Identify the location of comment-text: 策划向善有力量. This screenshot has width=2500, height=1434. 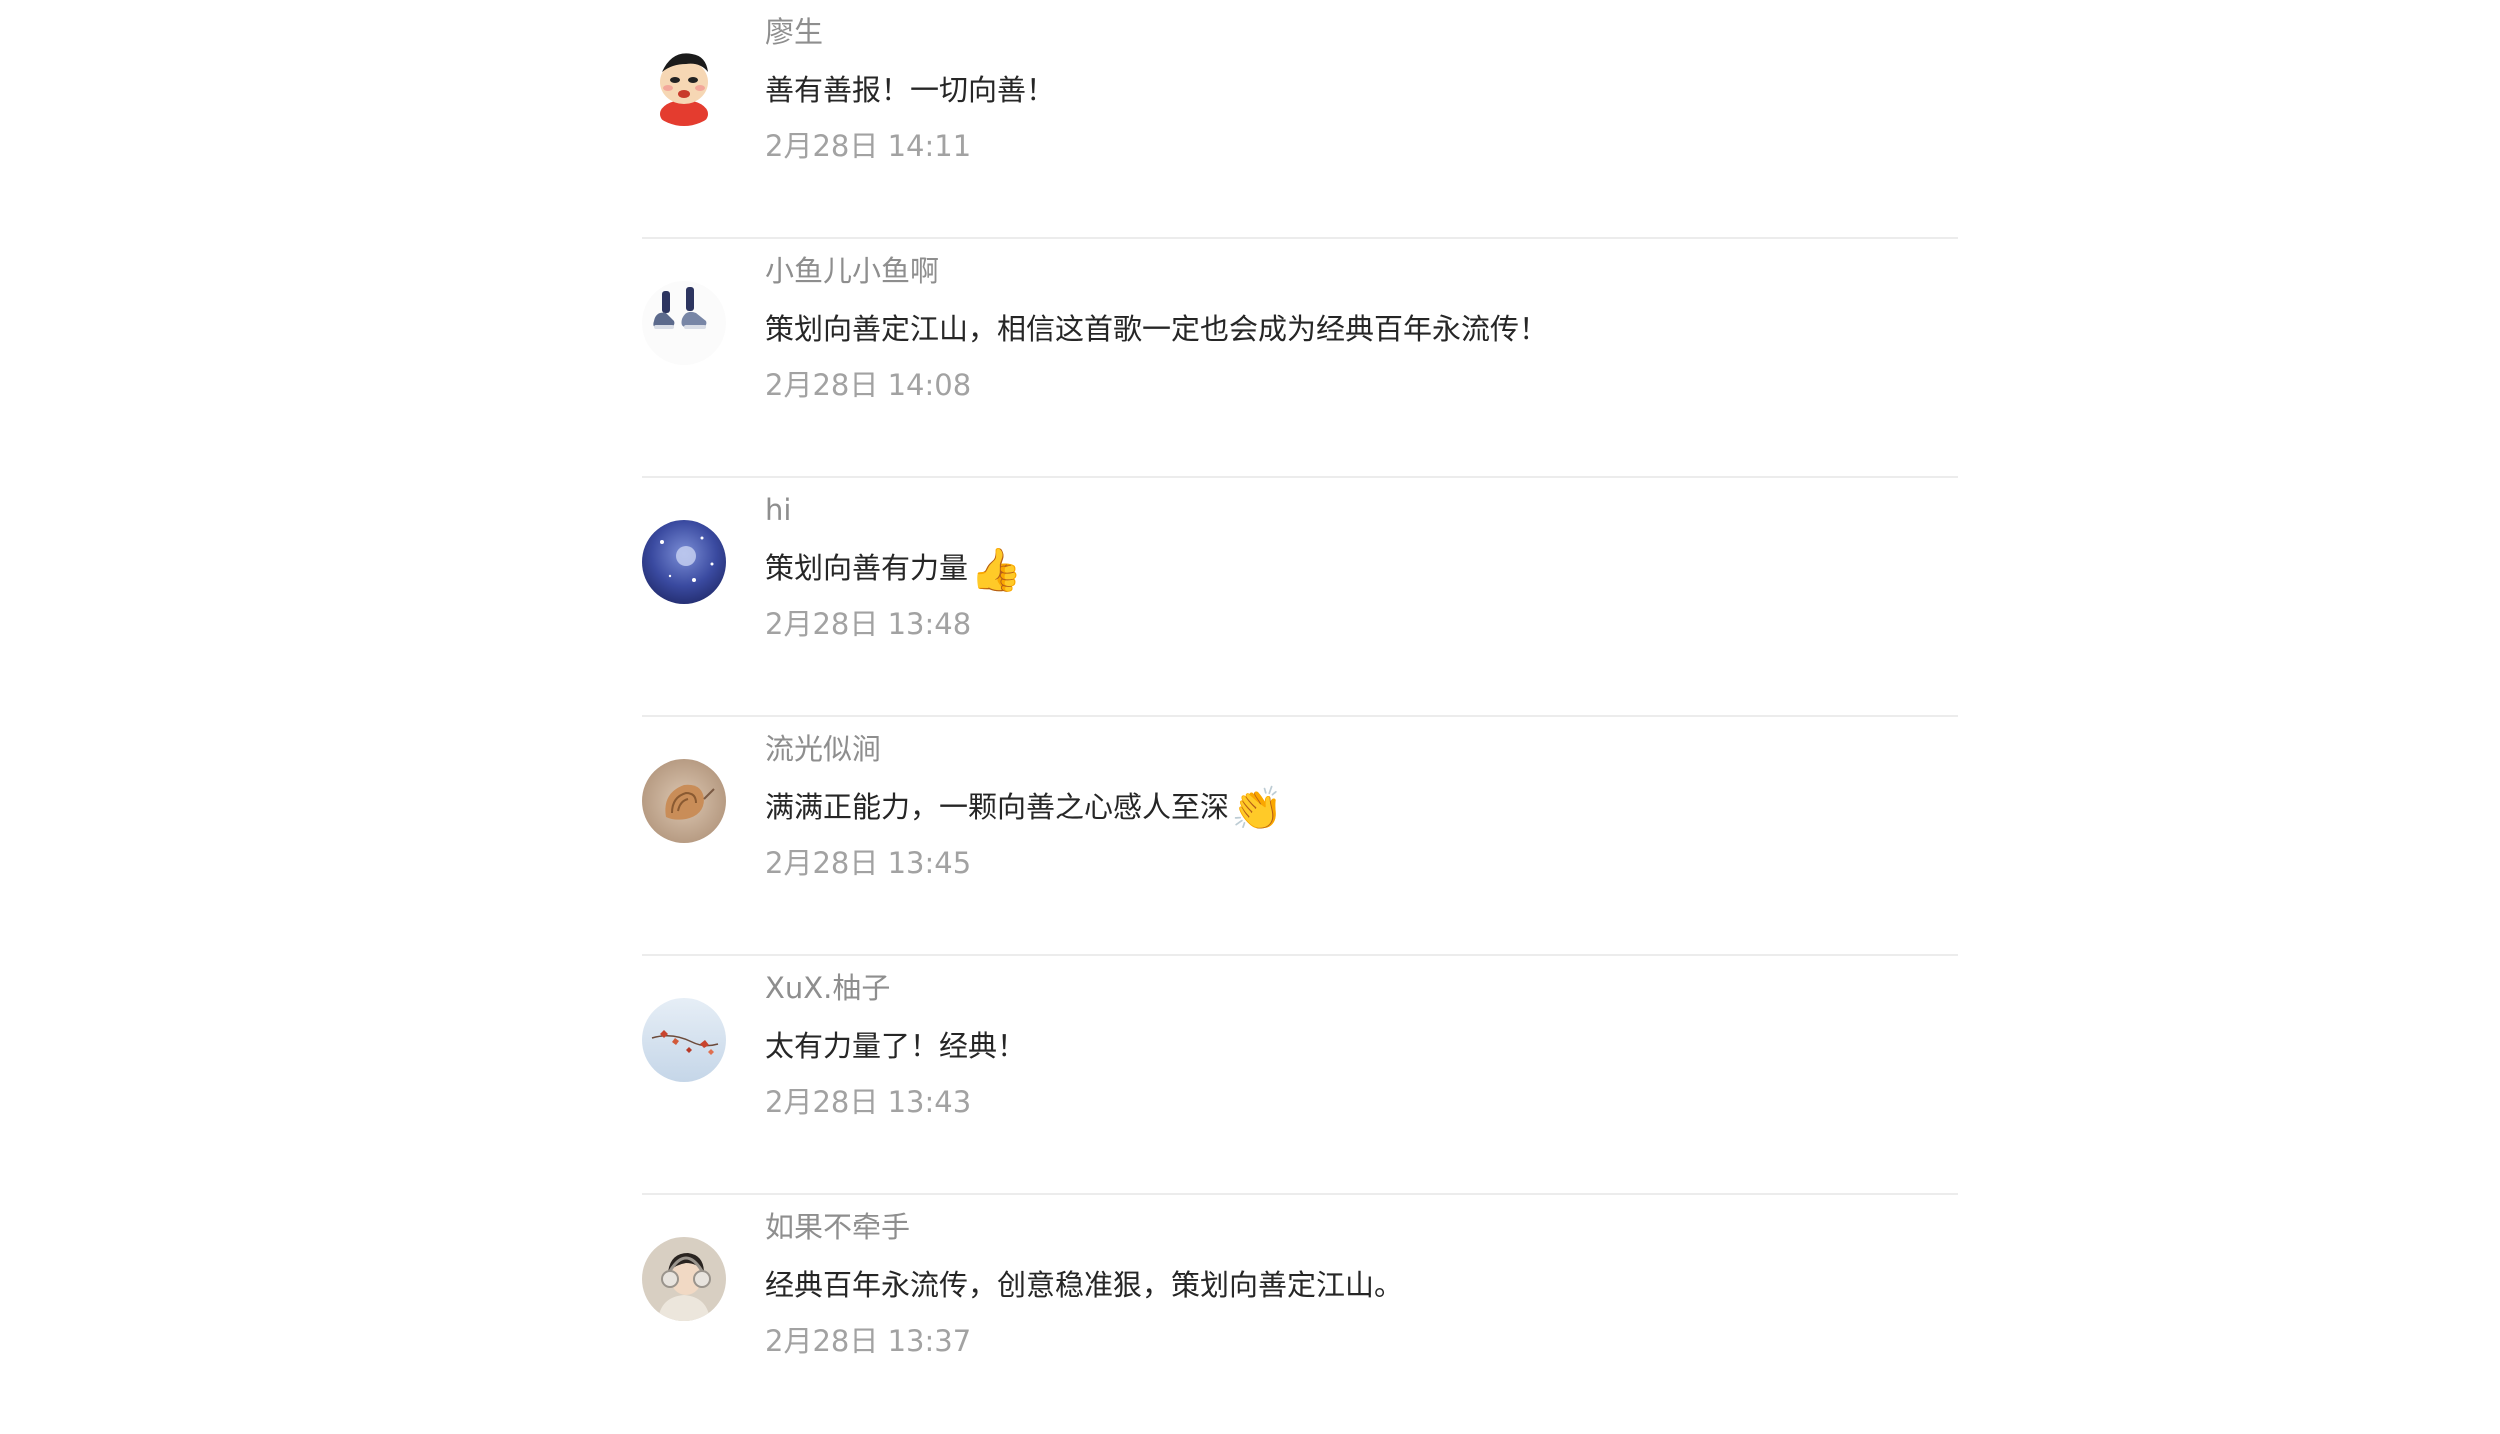
(867, 568).